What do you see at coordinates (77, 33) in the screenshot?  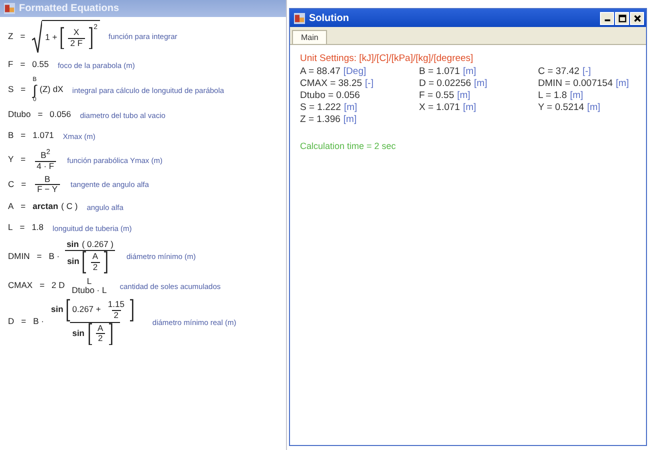 I see `math-text: X` at bounding box center [77, 33].